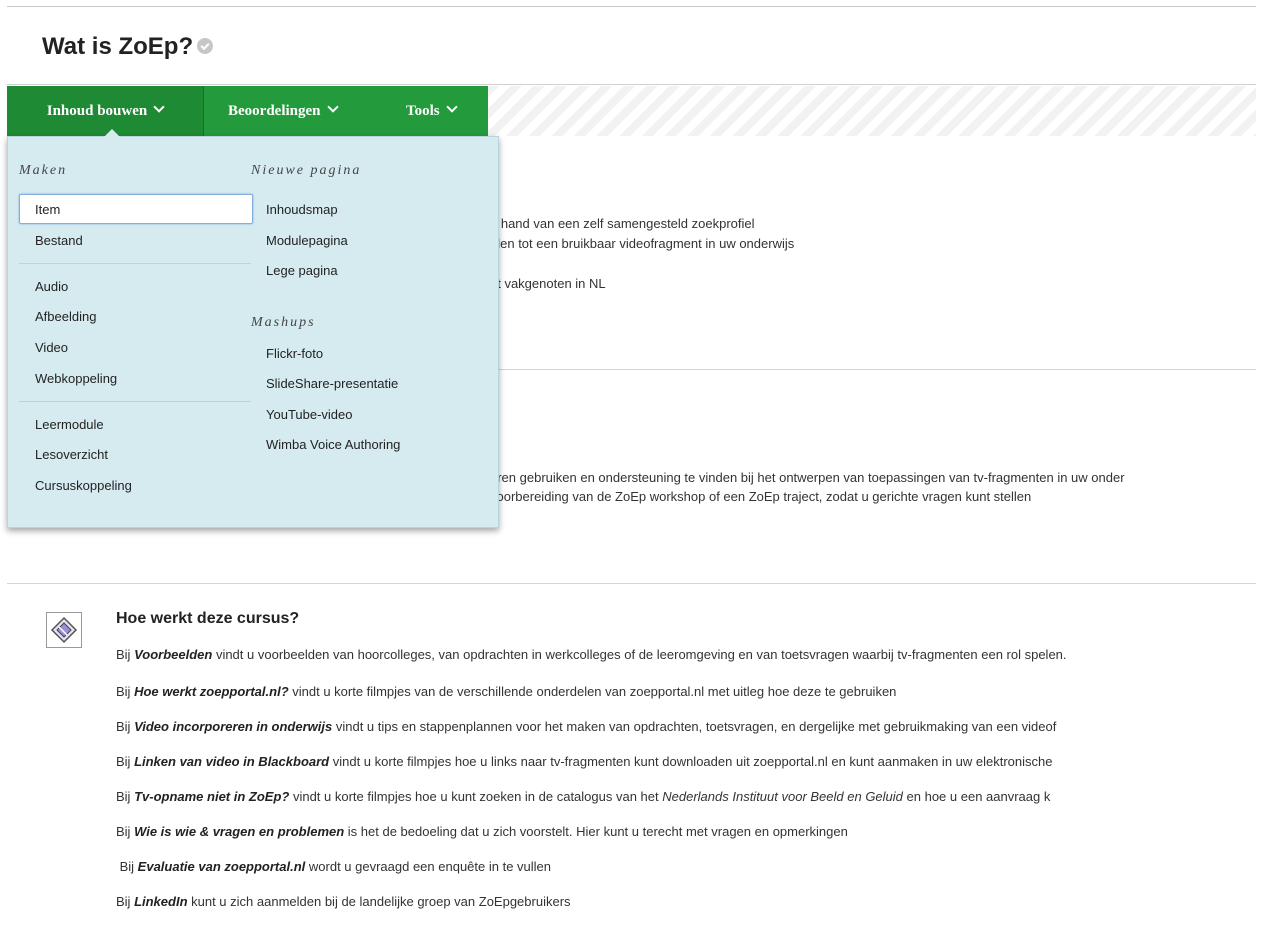 The width and height of the screenshot is (1263, 951). What do you see at coordinates (76, 378) in the screenshot?
I see `dropdown-item-webkoppeling: Webkoppeling` at bounding box center [76, 378].